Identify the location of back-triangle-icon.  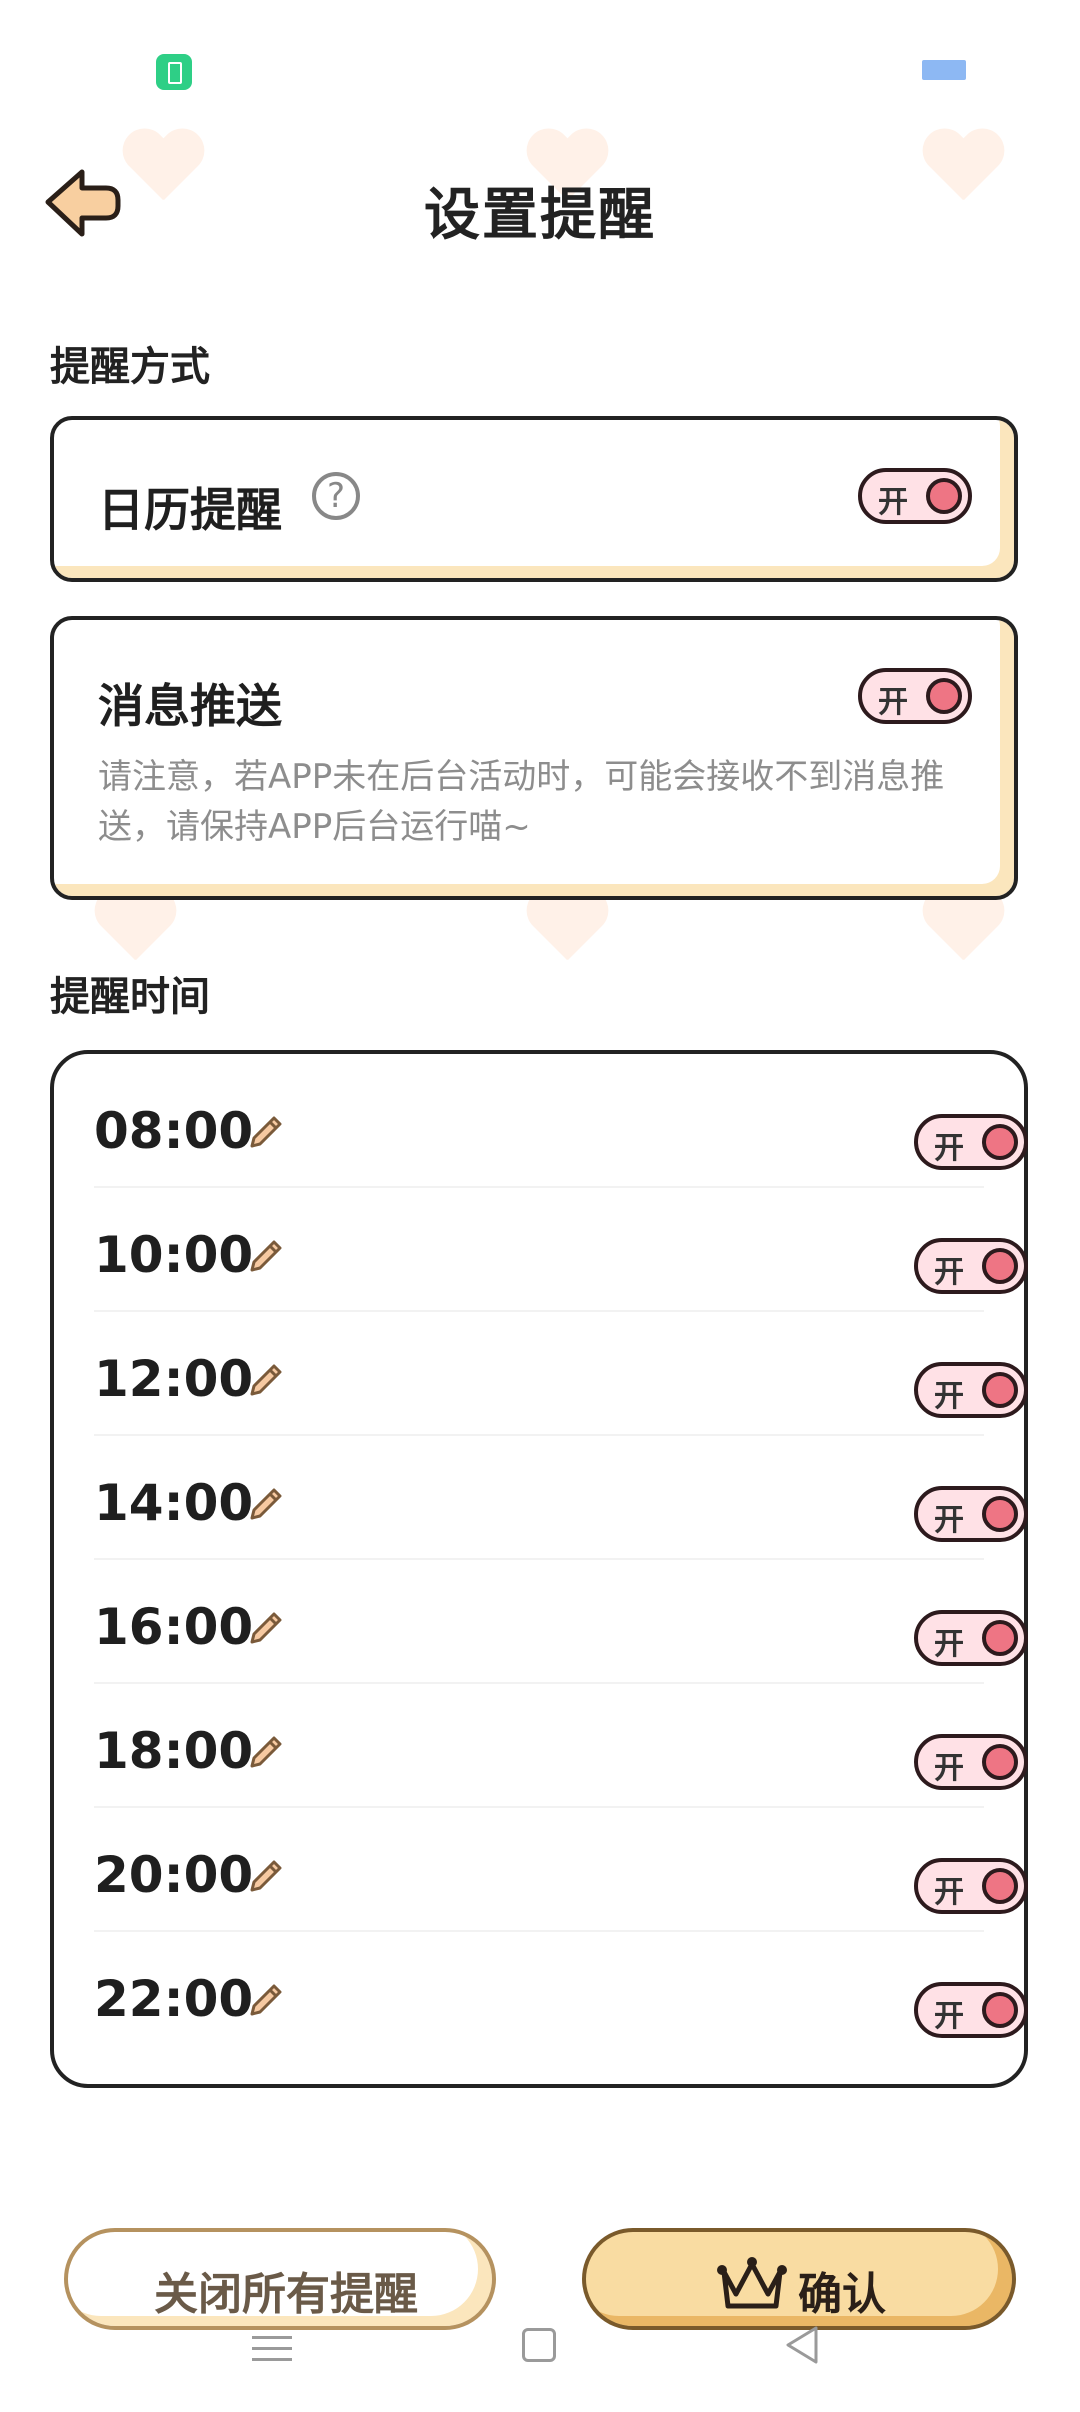
(802, 2345).